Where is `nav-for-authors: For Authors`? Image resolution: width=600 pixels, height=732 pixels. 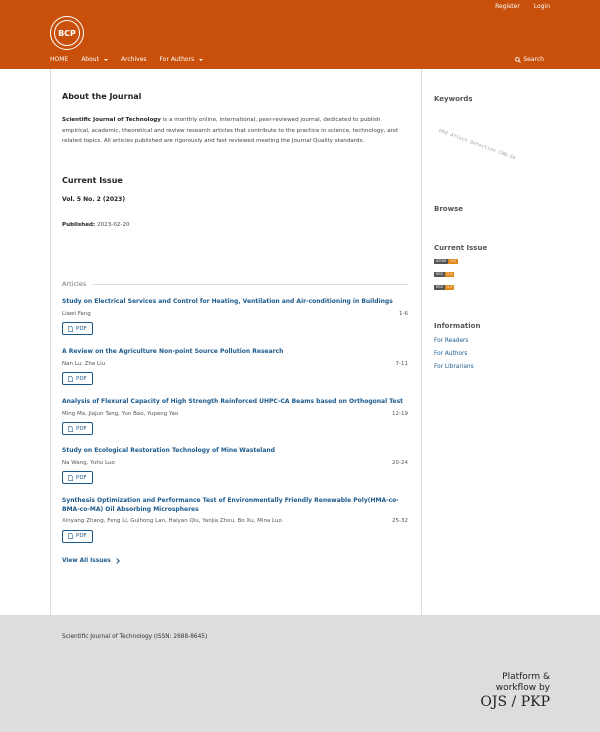
nav-for-authors: For Authors is located at coordinates (182, 59).